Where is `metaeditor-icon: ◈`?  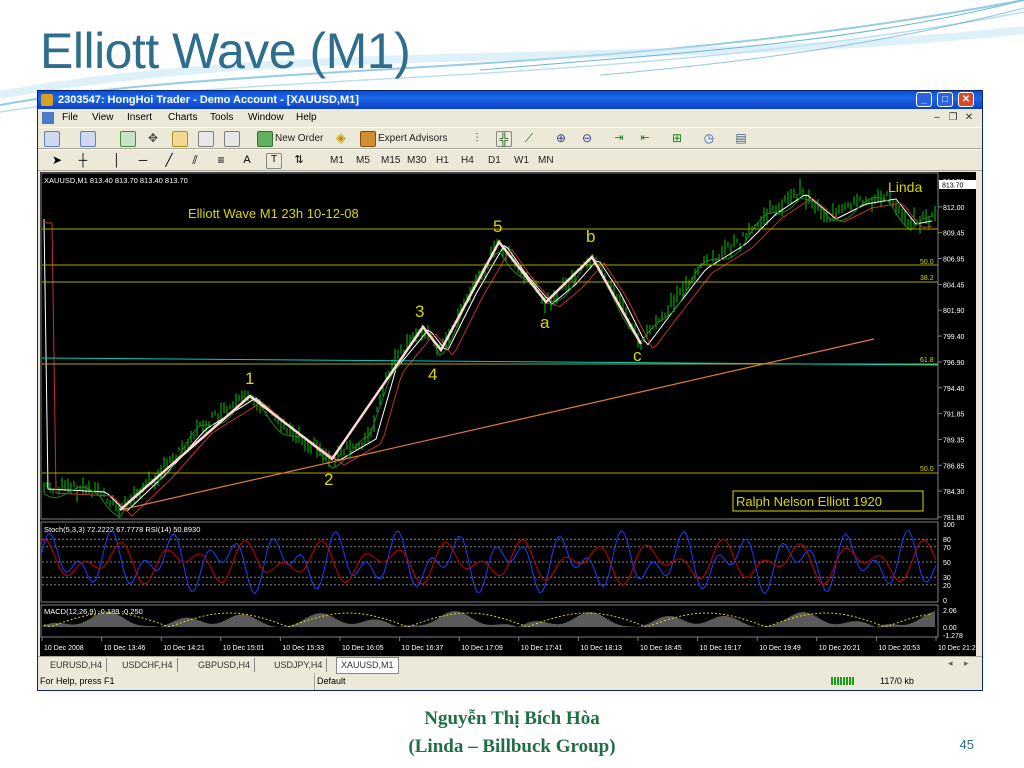 metaeditor-icon: ◈ is located at coordinates (341, 138).